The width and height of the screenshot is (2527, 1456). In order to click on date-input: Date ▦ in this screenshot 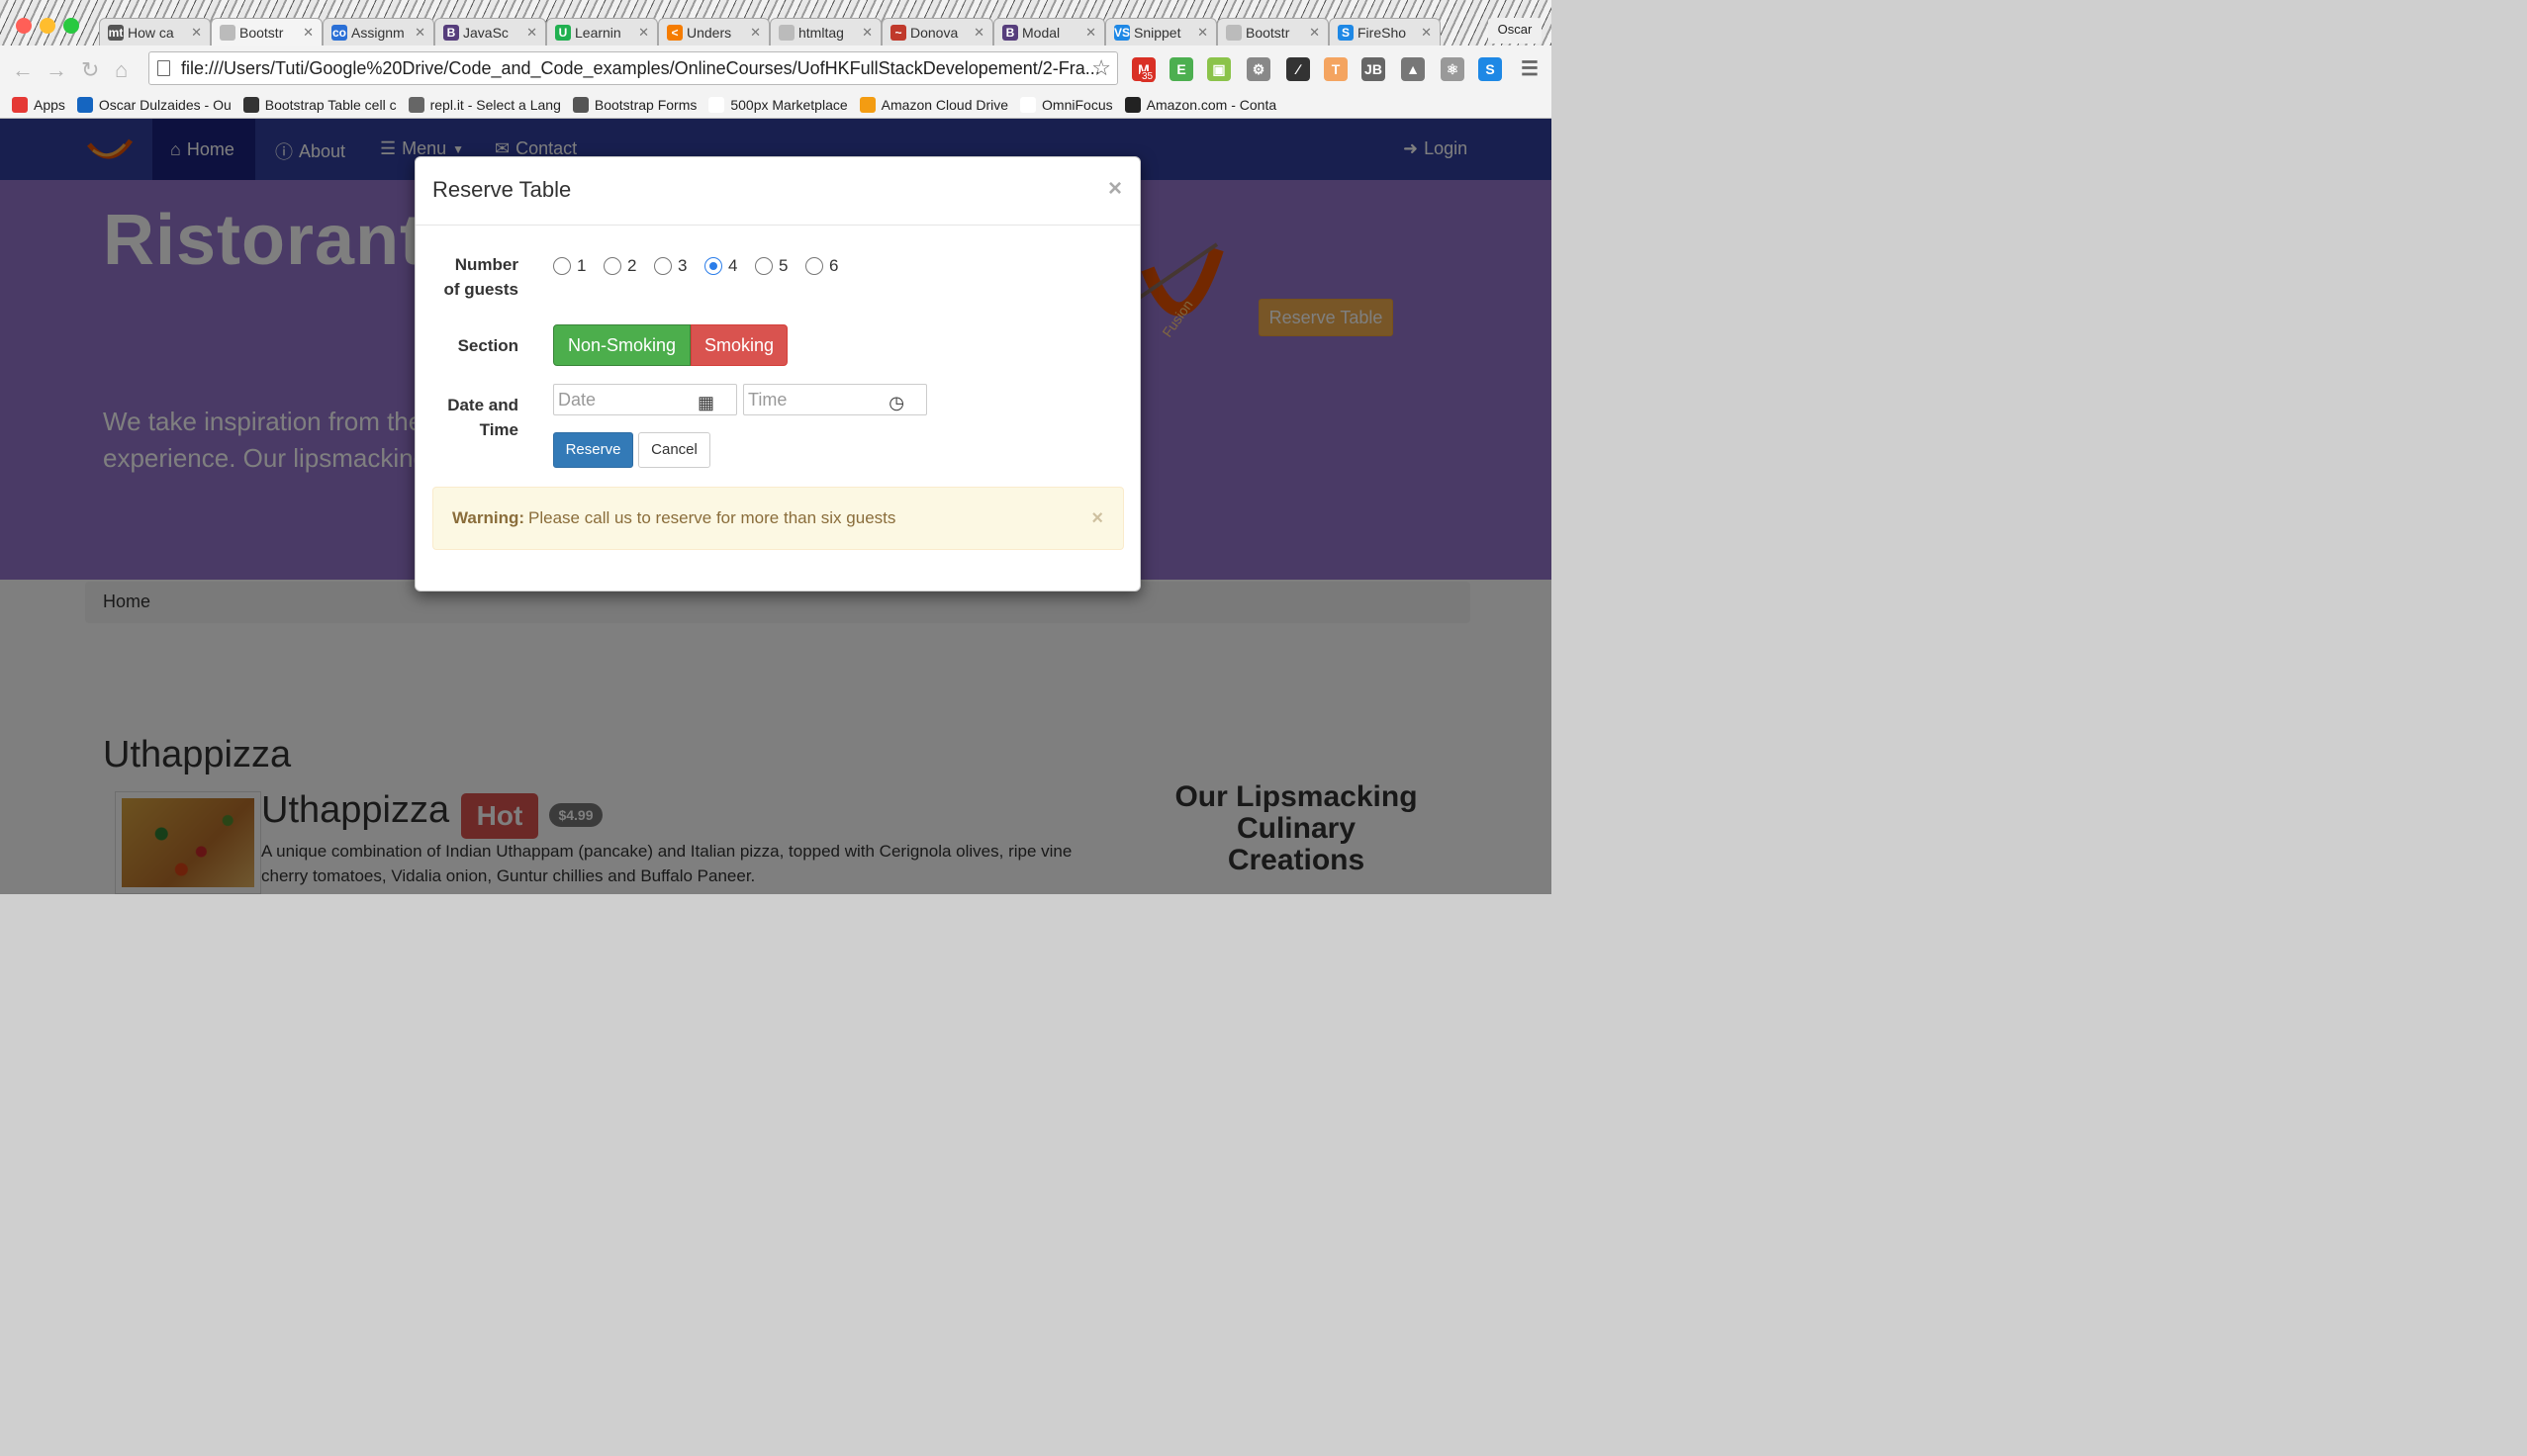, I will do `click(645, 399)`.